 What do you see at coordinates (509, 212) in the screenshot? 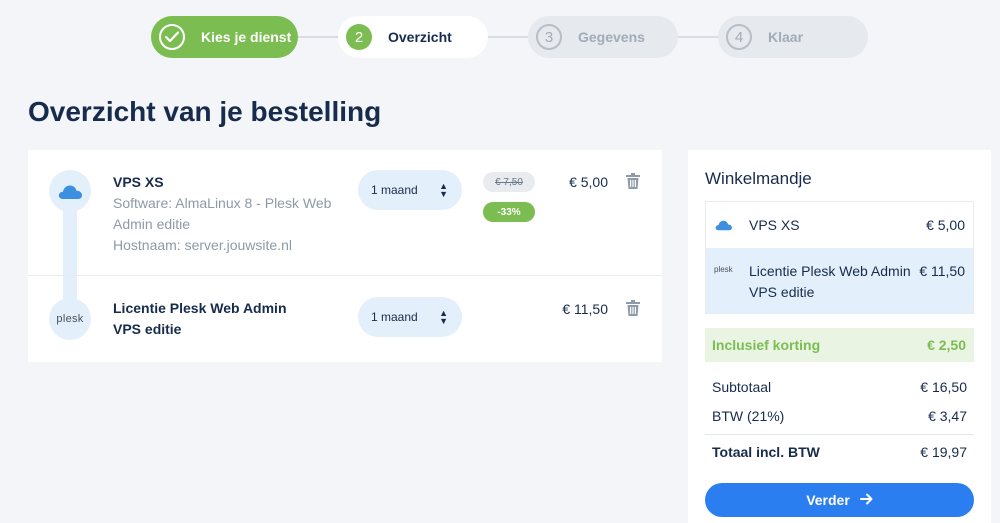
I see `discount-badge: -33%` at bounding box center [509, 212].